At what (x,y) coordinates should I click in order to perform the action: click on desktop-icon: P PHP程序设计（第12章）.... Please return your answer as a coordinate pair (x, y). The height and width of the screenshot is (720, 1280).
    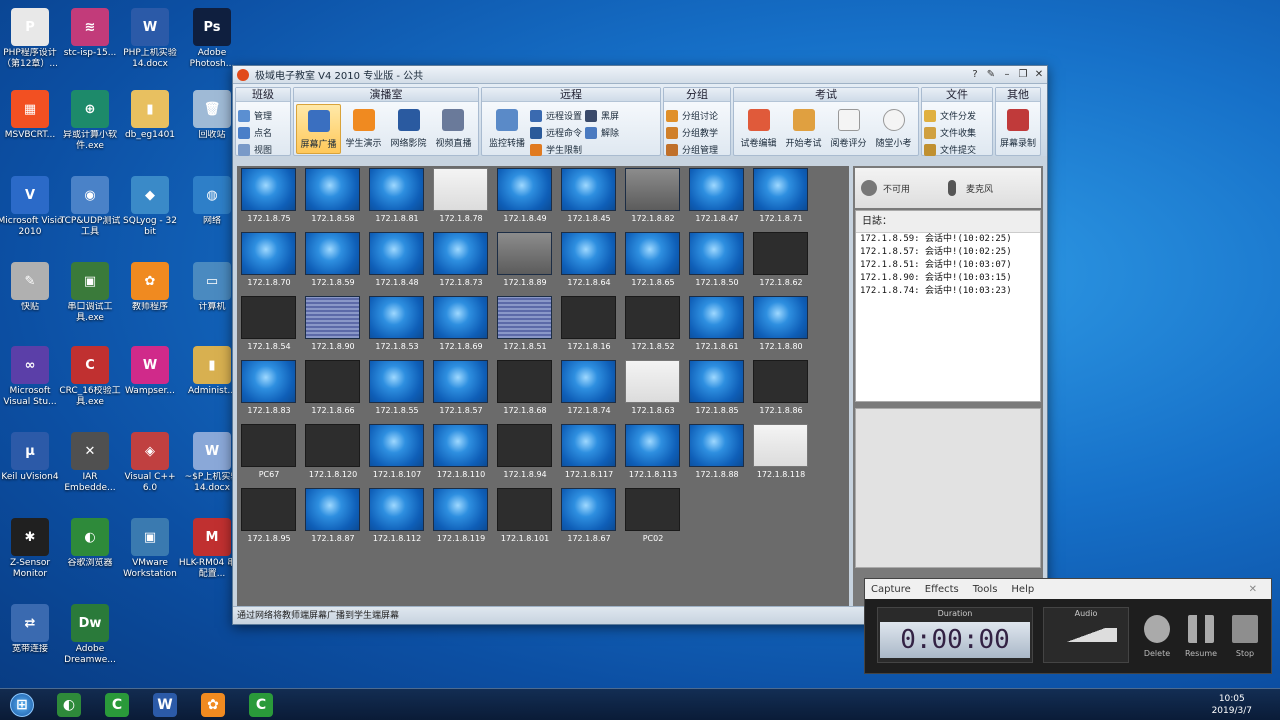
    Looking at the image, I should click on (32, 39).